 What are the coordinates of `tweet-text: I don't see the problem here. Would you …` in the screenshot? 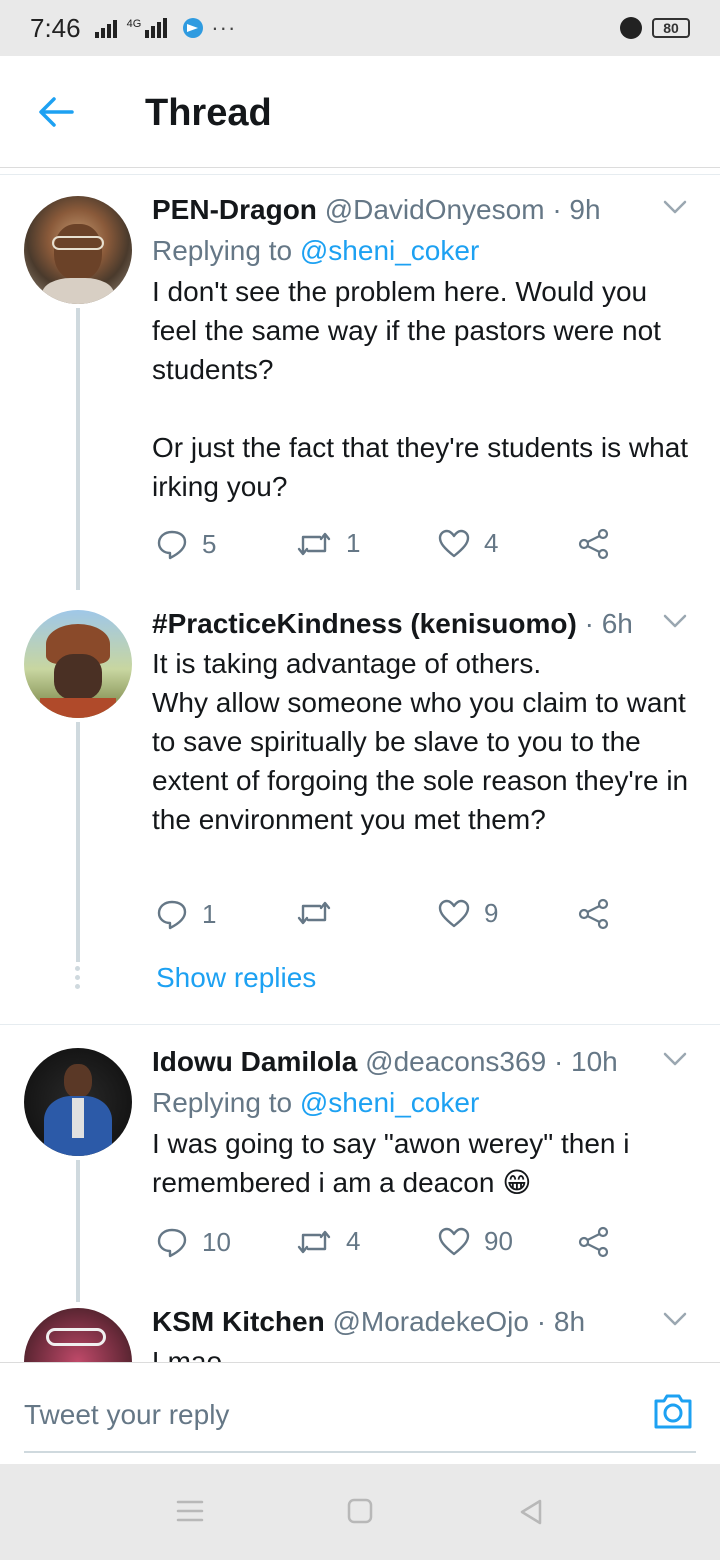 It's located at (420, 389).